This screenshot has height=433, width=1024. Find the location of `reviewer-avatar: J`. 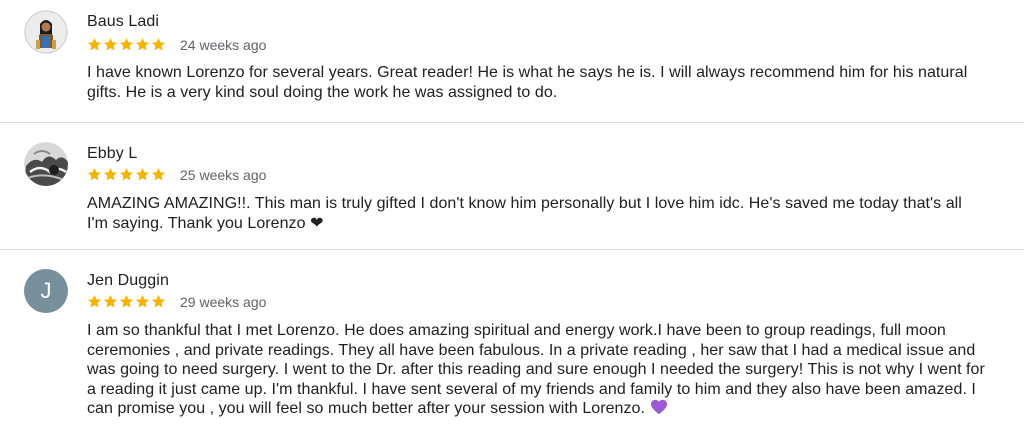

reviewer-avatar: J is located at coordinates (46, 291).